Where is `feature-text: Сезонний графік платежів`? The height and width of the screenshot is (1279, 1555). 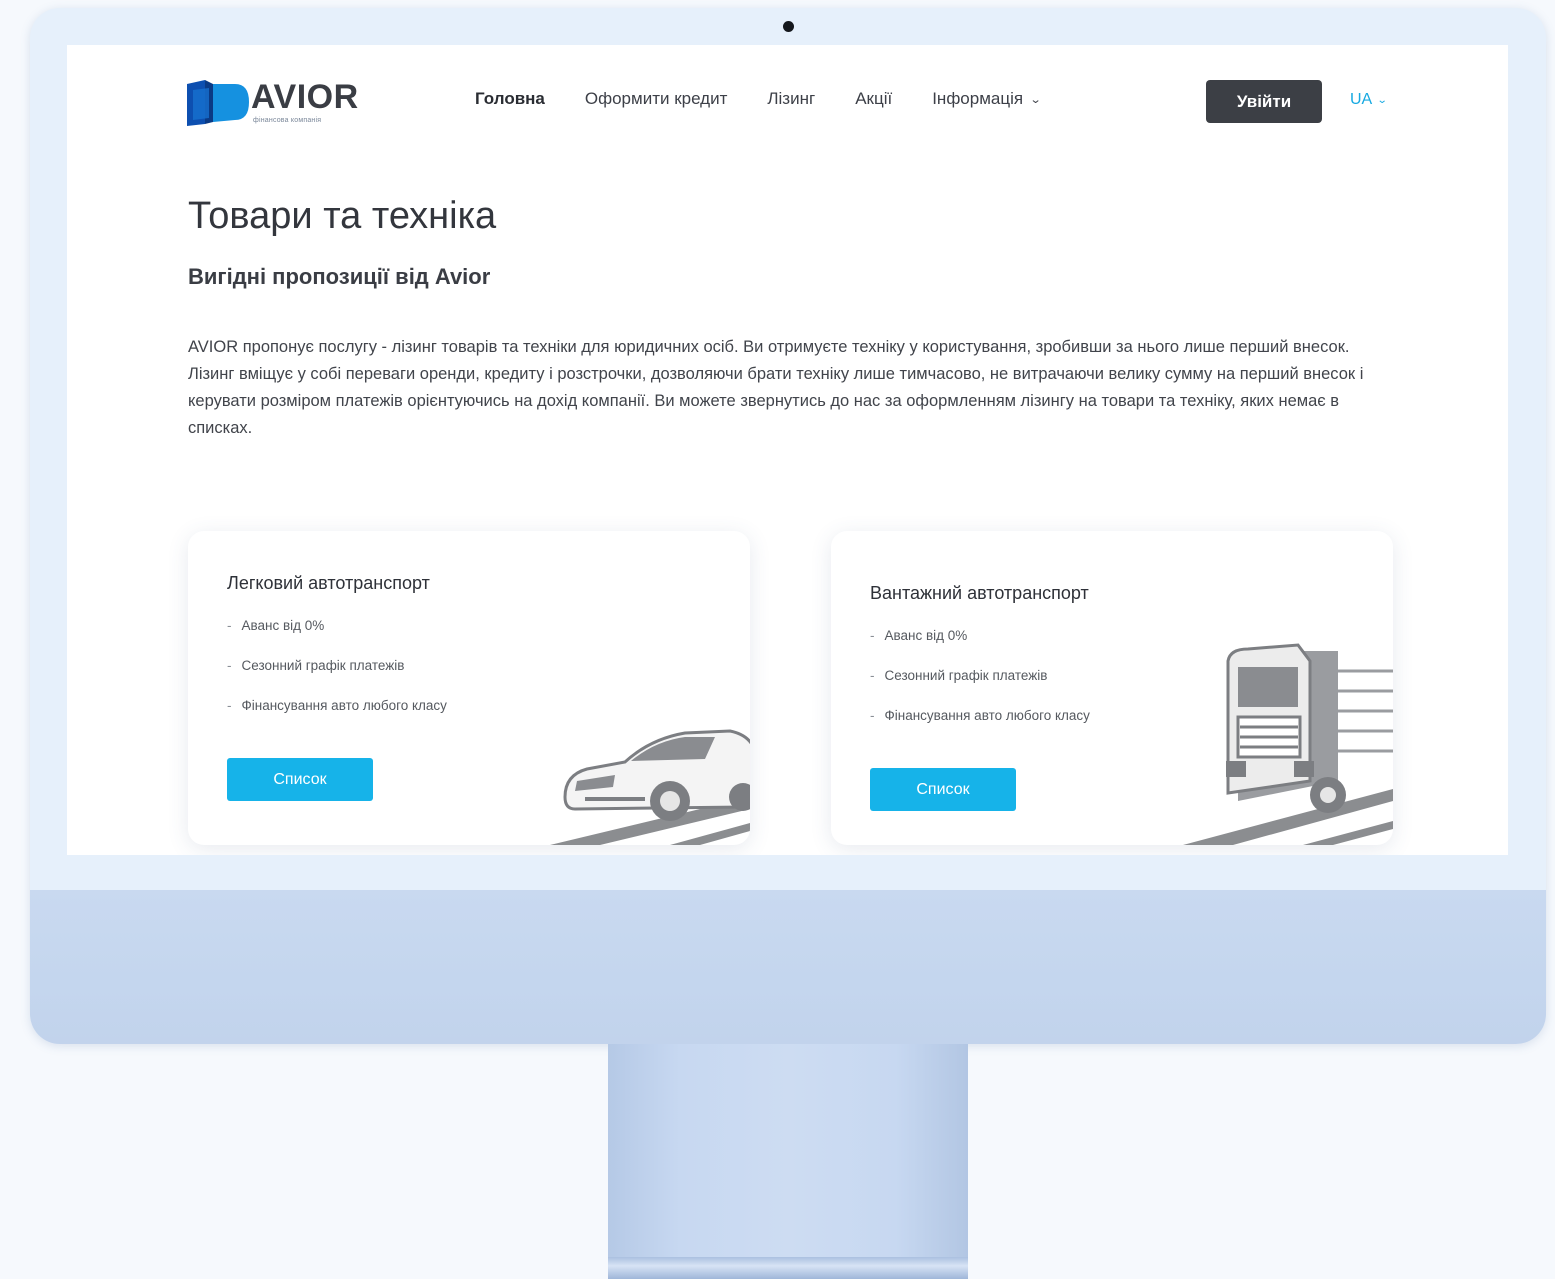 feature-text: Сезонний графік платежів is located at coordinates (323, 665).